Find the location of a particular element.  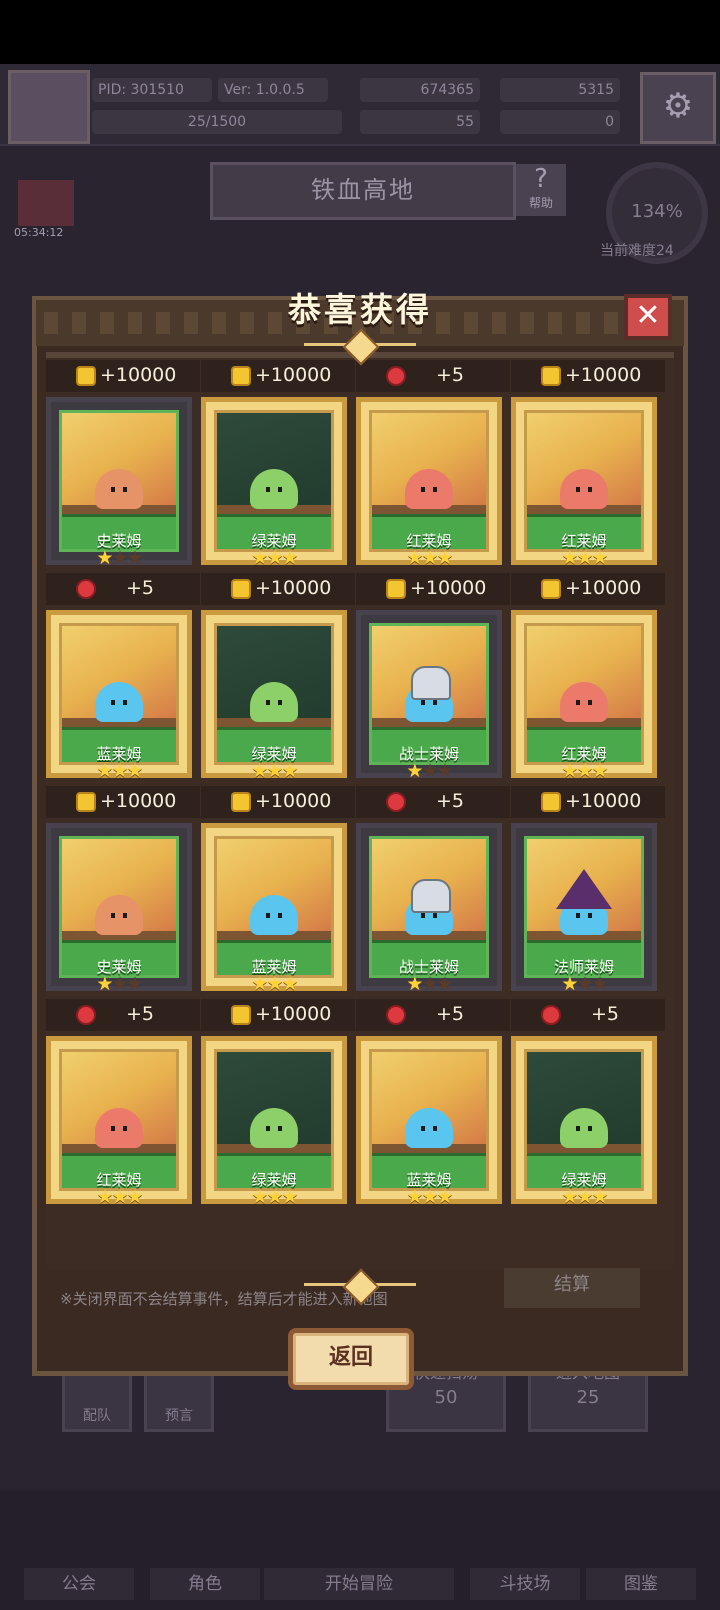

preview-label: 预言 is located at coordinates (179, 1416).